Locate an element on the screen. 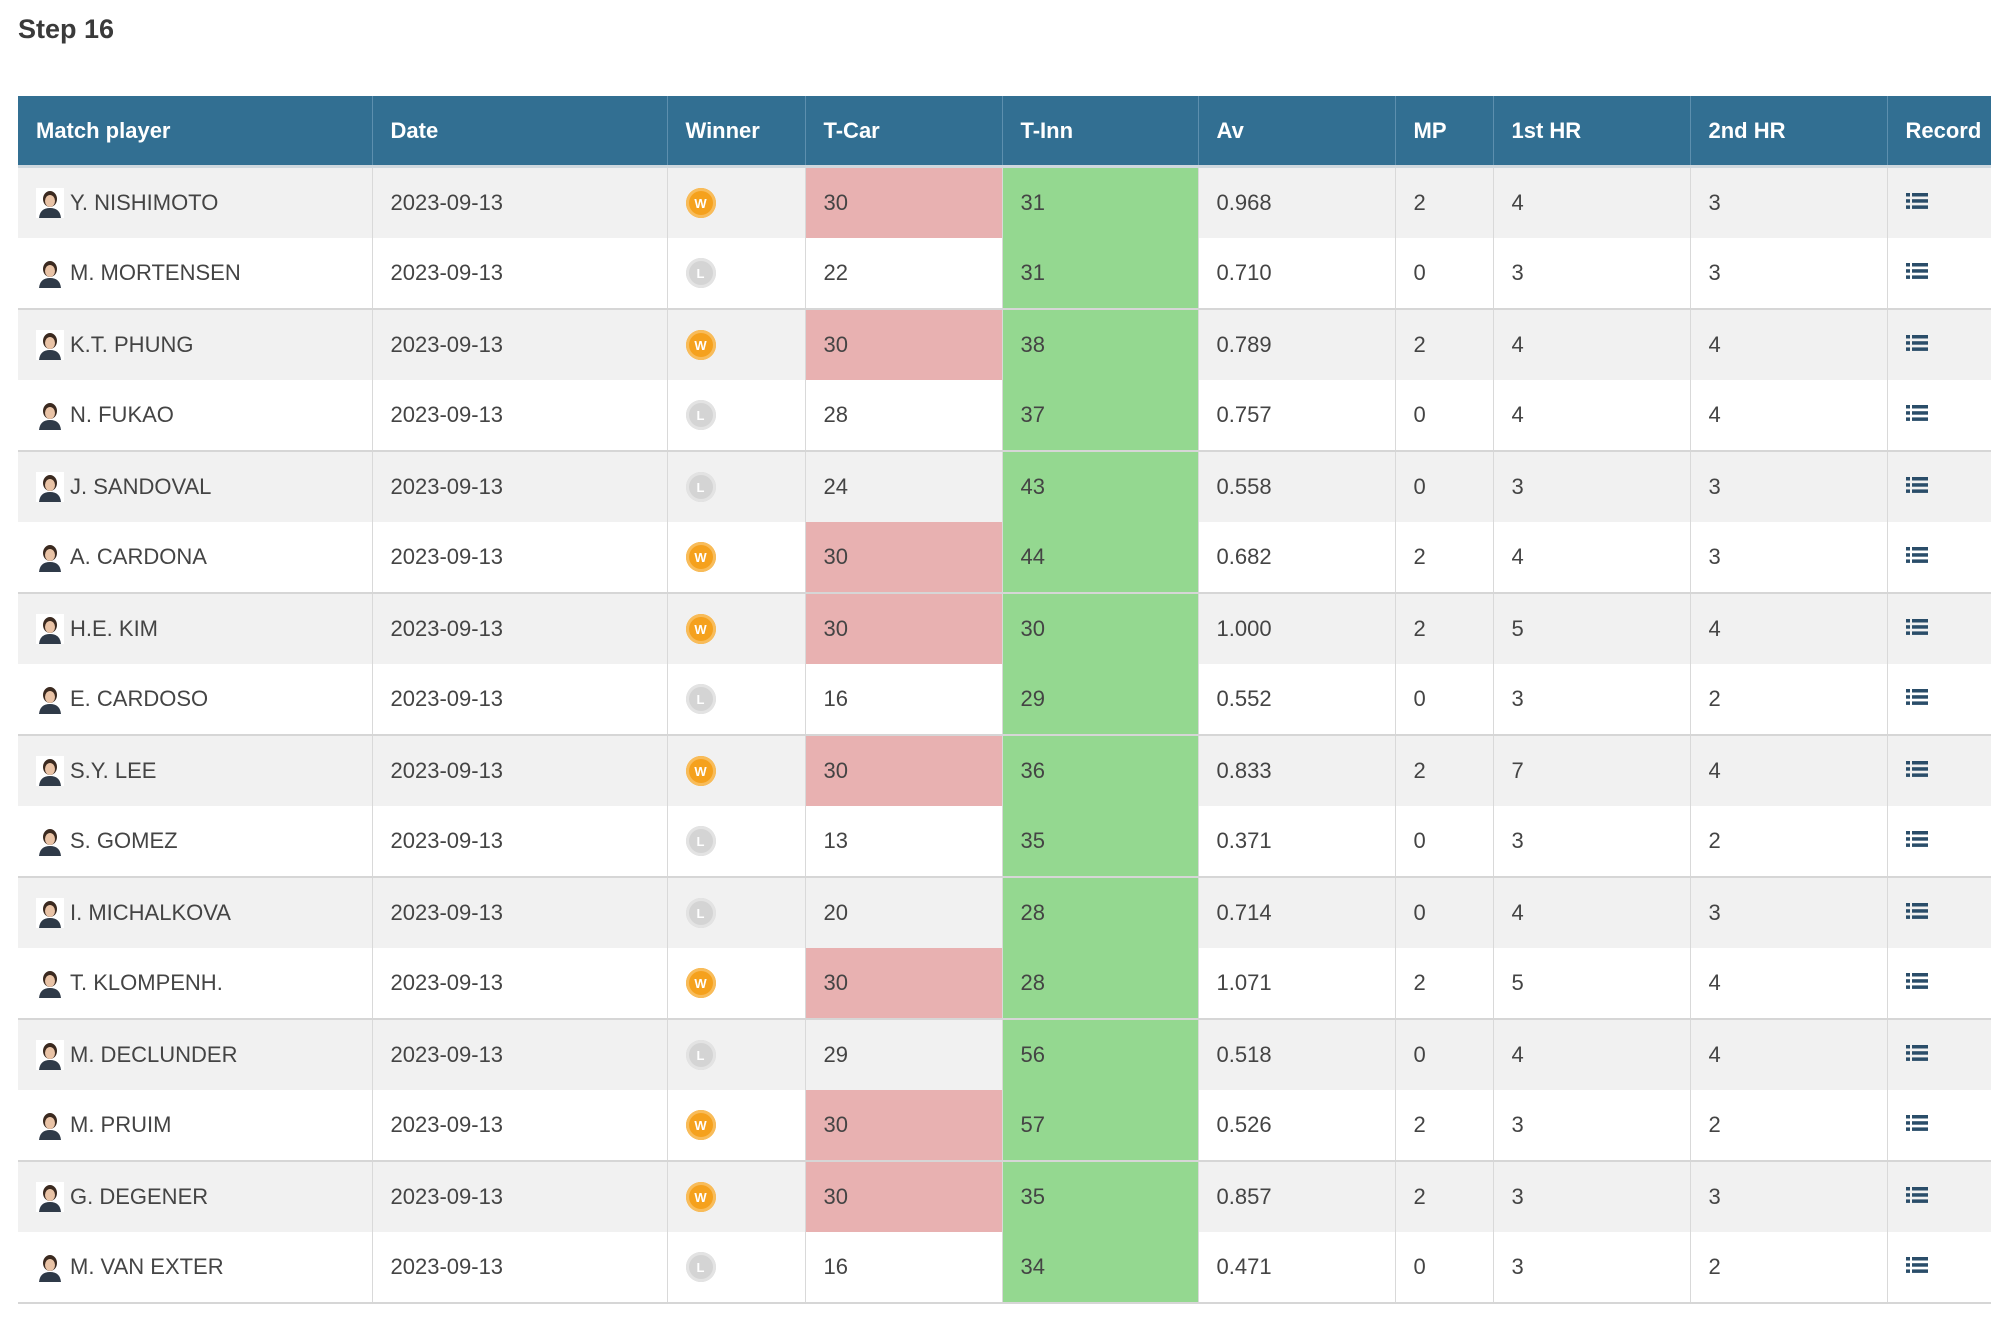 This screenshot has width=2004, height=1335. player-name: M. VAN EXTER is located at coordinates (147, 1267).